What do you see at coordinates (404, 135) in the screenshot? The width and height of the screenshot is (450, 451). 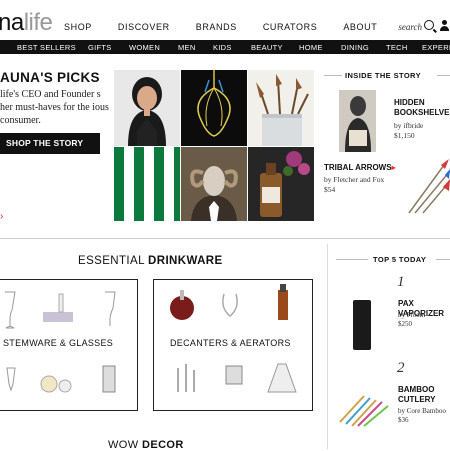 I see `story-item-price: $1,150` at bounding box center [404, 135].